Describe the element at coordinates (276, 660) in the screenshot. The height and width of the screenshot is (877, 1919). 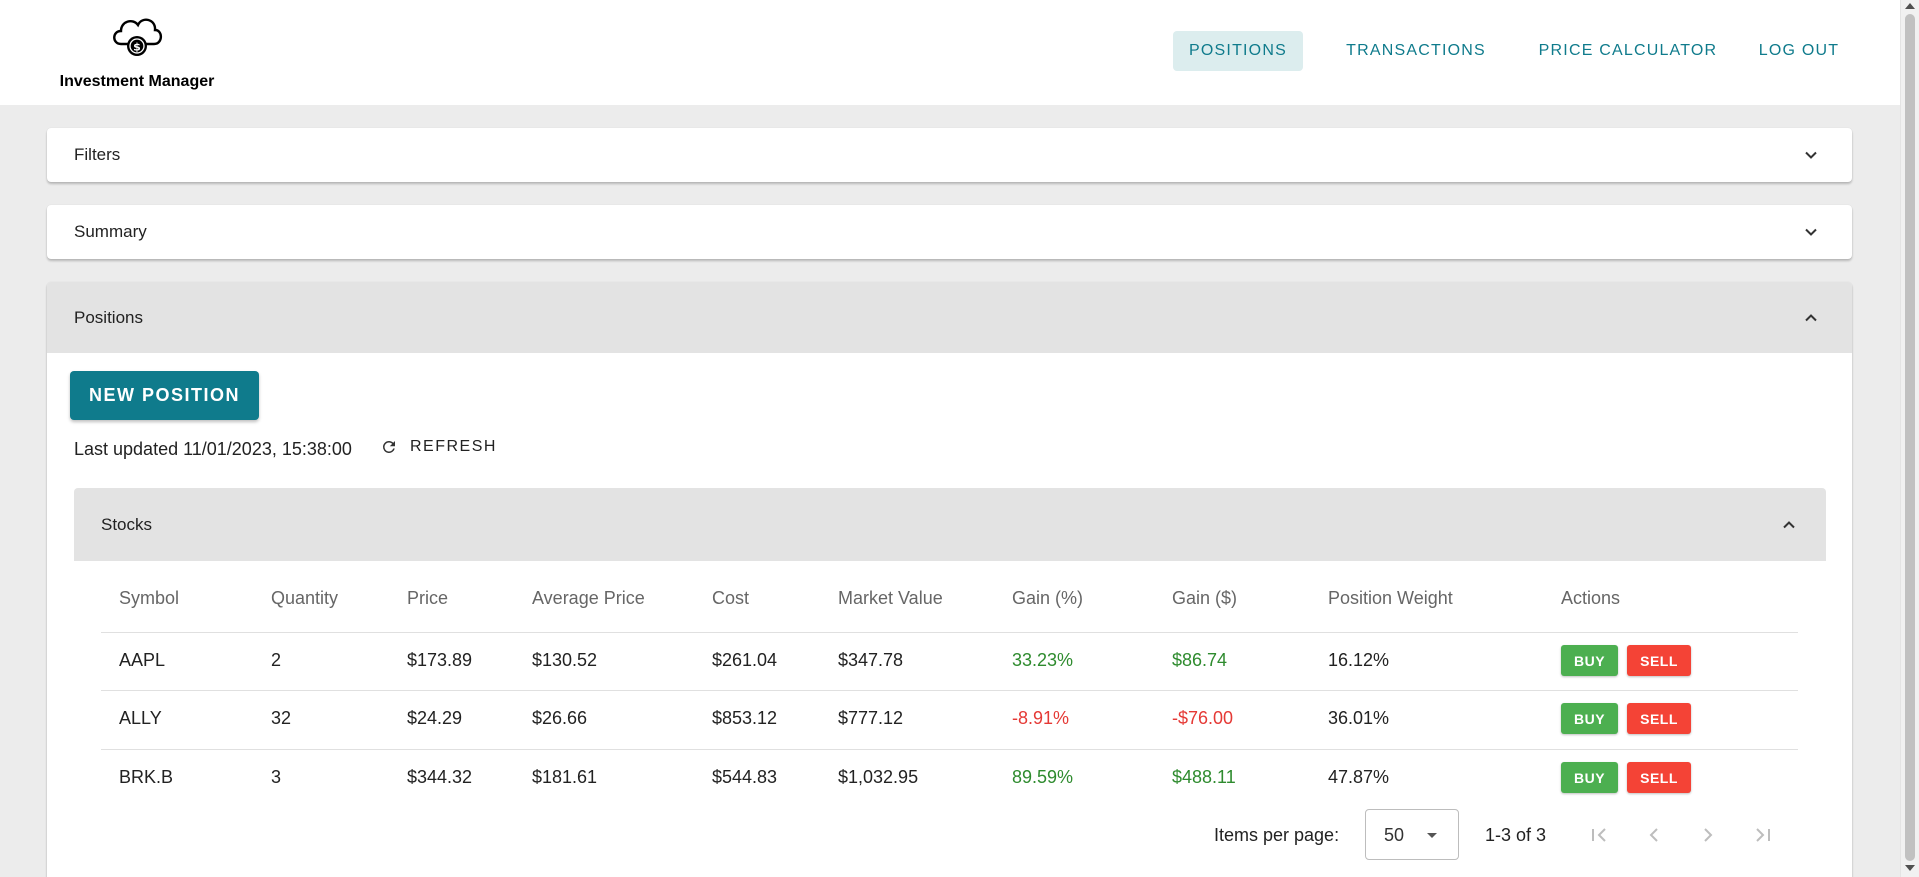
I see `cell-quantity: 2` at that location.